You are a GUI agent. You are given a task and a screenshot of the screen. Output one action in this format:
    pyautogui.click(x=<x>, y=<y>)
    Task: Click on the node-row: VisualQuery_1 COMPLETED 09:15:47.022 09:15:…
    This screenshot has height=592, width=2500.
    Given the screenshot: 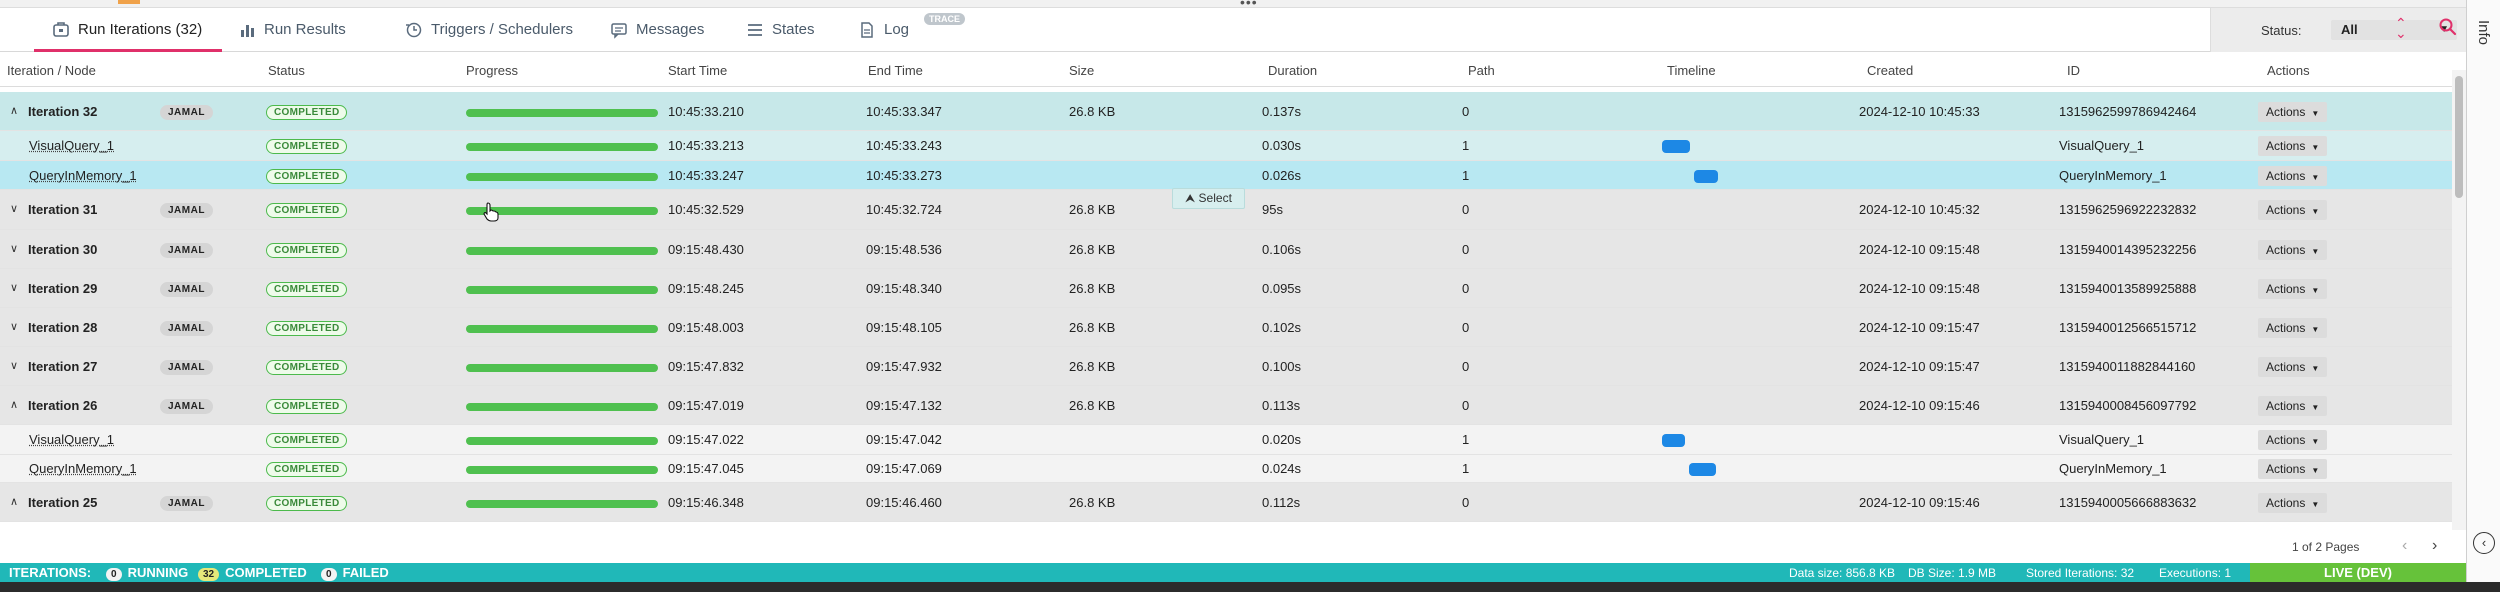 What is the action you would take?
    pyautogui.click(x=1226, y=440)
    